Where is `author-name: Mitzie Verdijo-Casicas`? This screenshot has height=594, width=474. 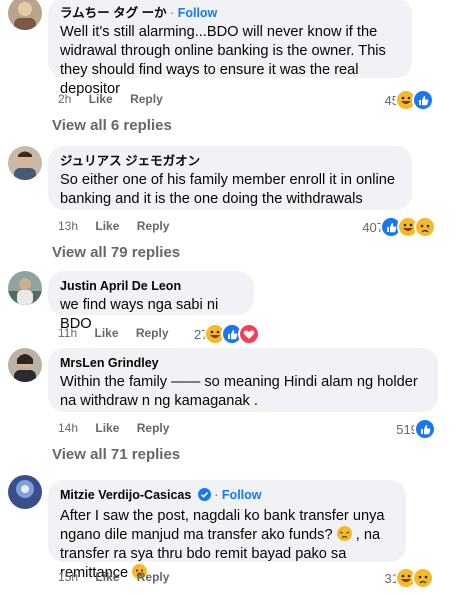 author-name: Mitzie Verdijo-Casicas is located at coordinates (125, 495).